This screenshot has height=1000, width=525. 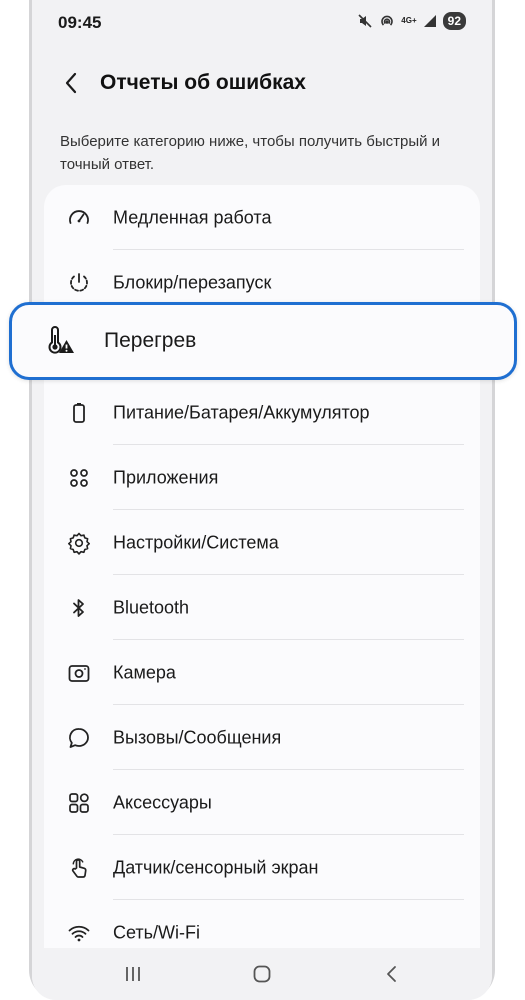 I want to click on category-label: Камера, so click(x=144, y=672).